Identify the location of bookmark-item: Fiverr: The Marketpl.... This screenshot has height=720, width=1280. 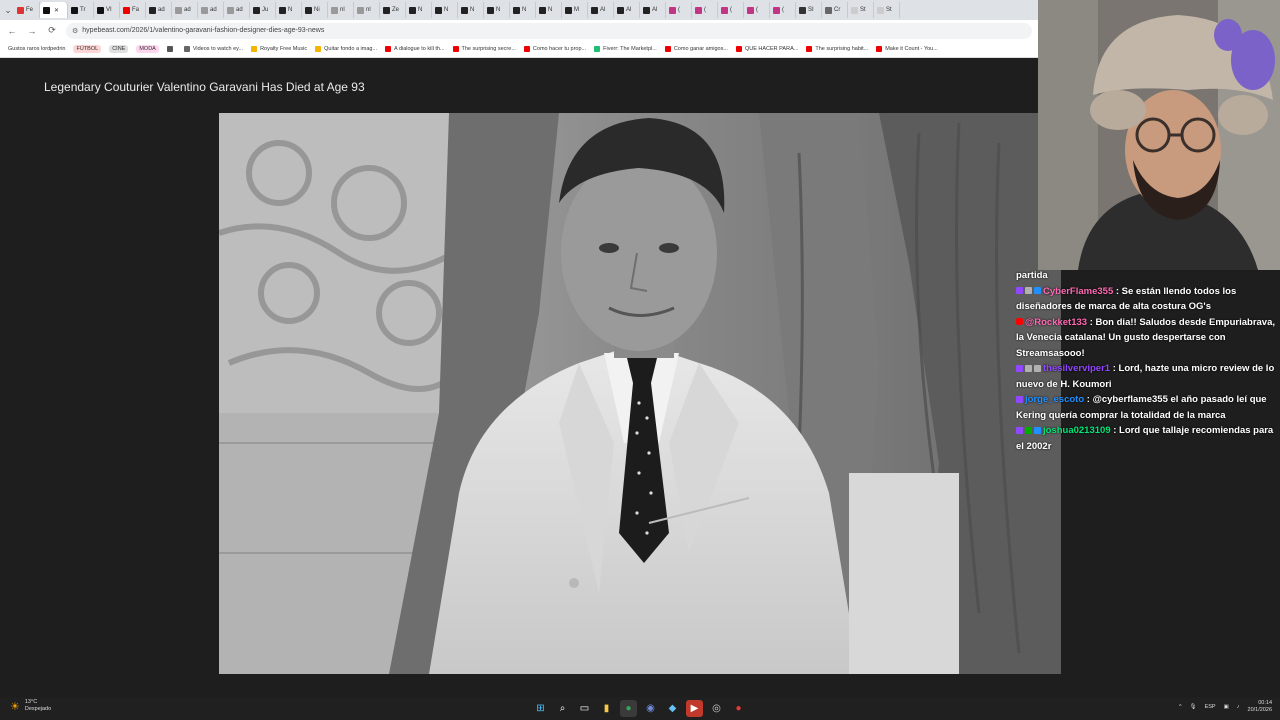
(625, 49).